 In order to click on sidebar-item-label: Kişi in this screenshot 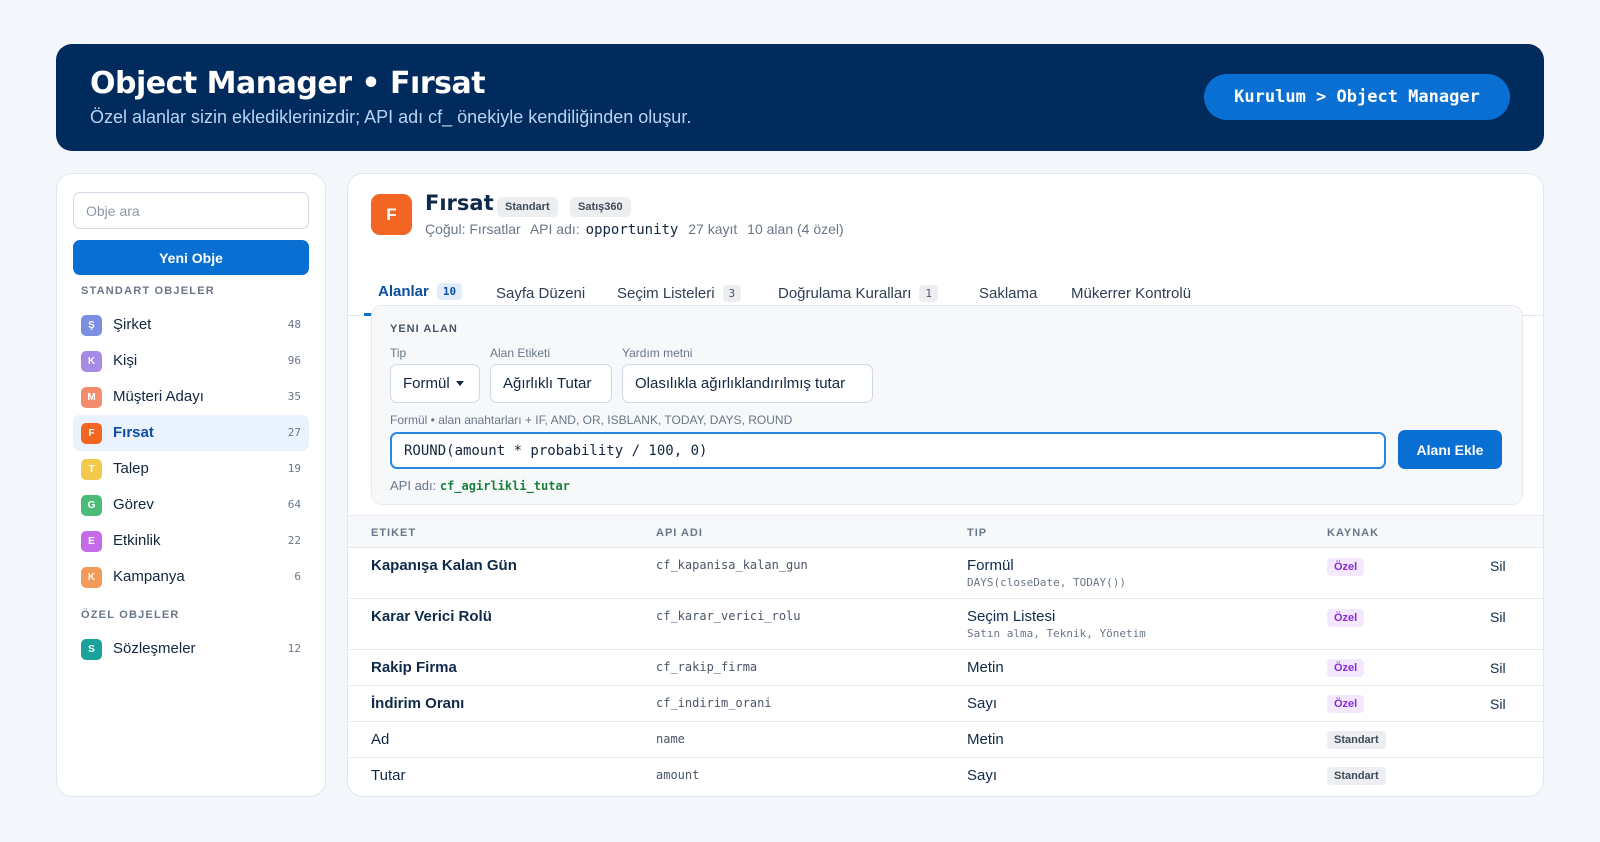, I will do `click(125, 360)`.